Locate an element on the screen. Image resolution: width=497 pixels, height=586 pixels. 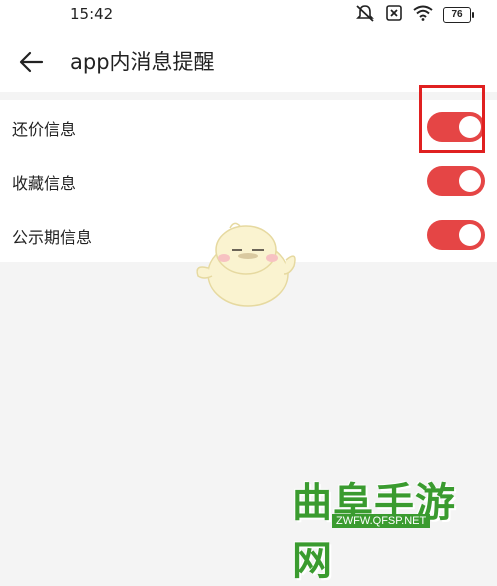
favorites-toggle is located at coordinates (456, 181).